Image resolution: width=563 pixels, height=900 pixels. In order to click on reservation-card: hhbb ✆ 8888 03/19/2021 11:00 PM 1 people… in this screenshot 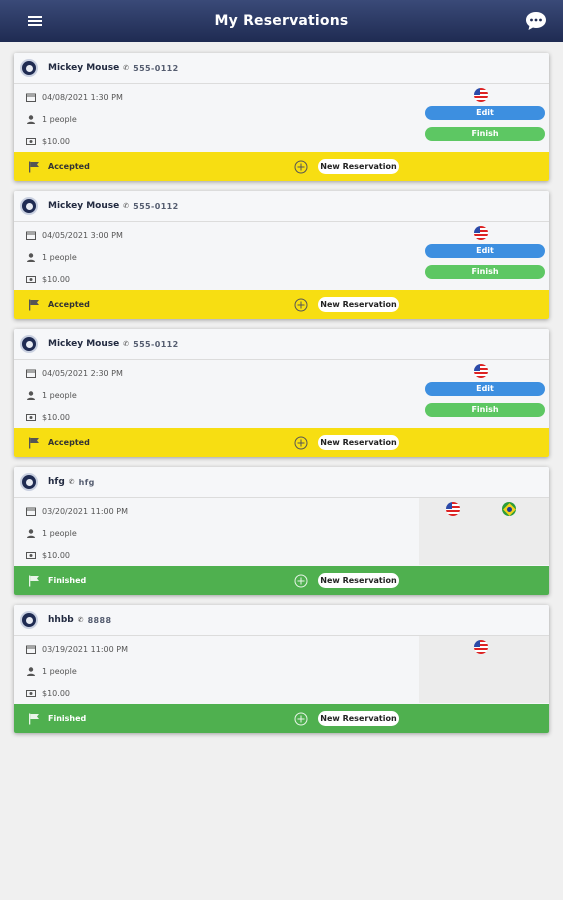, I will do `click(281, 669)`.